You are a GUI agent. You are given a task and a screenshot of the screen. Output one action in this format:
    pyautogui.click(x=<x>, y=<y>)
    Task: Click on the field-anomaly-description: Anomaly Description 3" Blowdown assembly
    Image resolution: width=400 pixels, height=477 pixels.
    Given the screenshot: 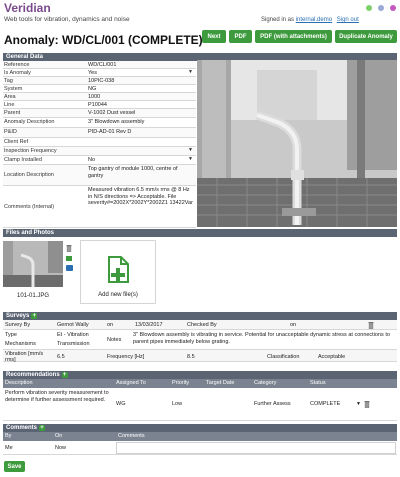 What is the action you would take?
    pyautogui.click(x=99, y=123)
    